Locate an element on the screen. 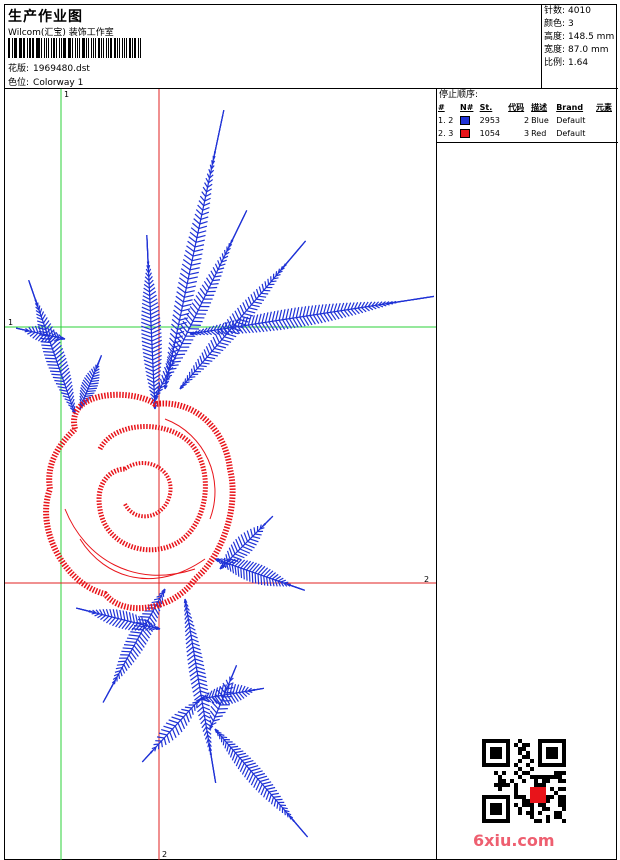 Image resolution: width=620 pixels, height=860 pixels. row-description: Blue is located at coordinates (540, 120).